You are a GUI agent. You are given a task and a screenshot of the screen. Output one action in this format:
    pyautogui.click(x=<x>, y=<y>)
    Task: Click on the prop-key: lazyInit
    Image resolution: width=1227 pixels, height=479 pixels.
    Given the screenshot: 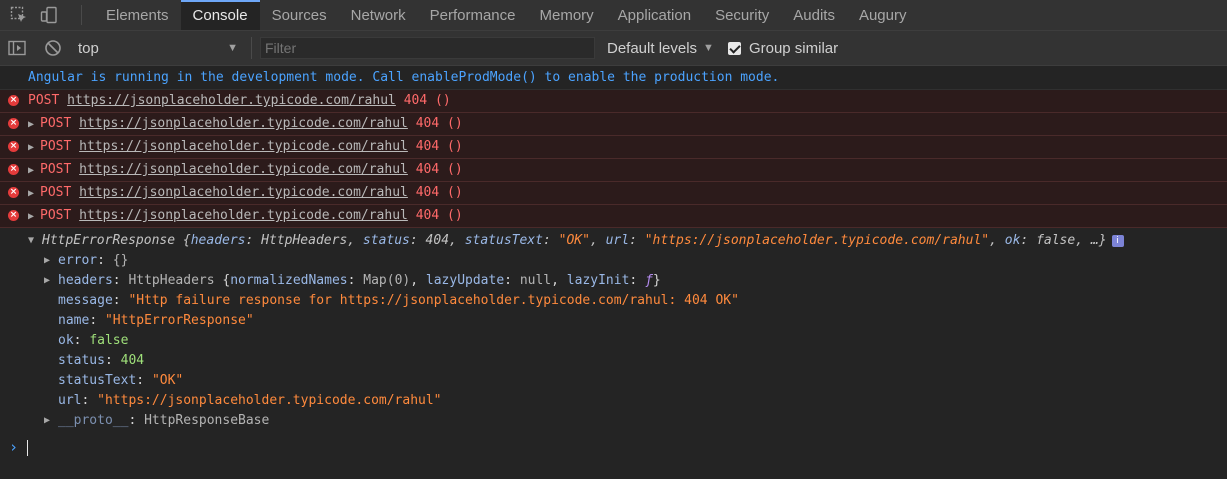 What is the action you would take?
    pyautogui.click(x=598, y=280)
    